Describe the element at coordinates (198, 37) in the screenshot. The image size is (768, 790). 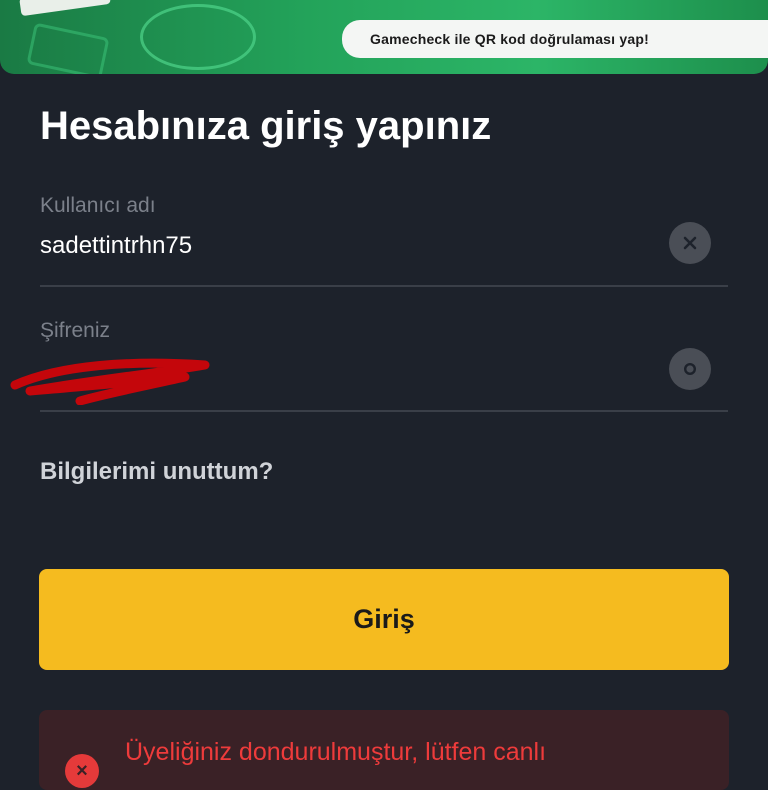
I see `banner-ring-graphic` at that location.